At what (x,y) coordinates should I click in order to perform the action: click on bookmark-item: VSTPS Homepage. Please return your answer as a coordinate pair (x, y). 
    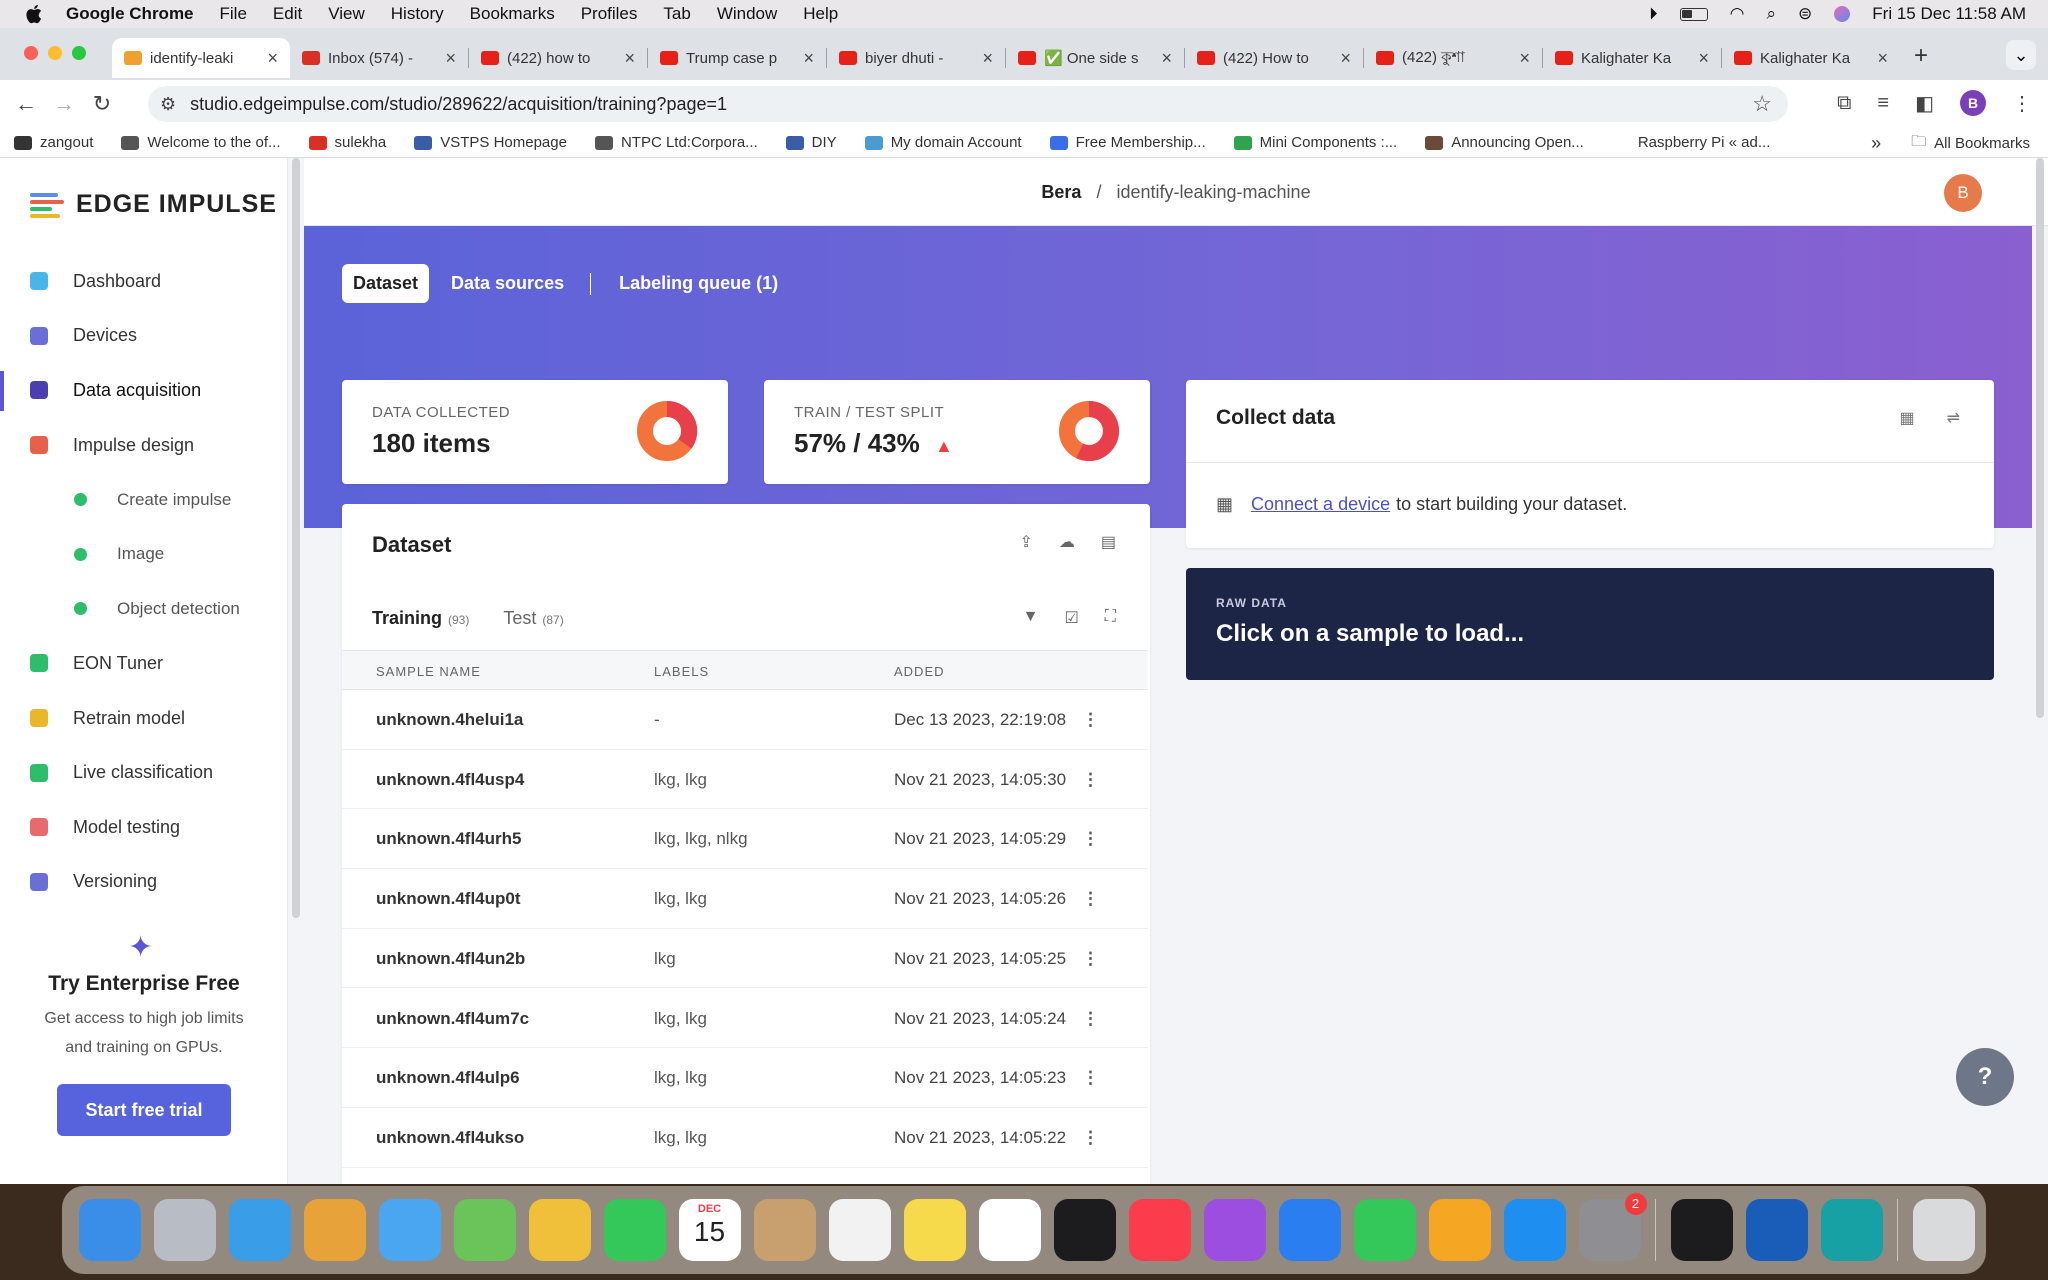
    Looking at the image, I should click on (490, 142).